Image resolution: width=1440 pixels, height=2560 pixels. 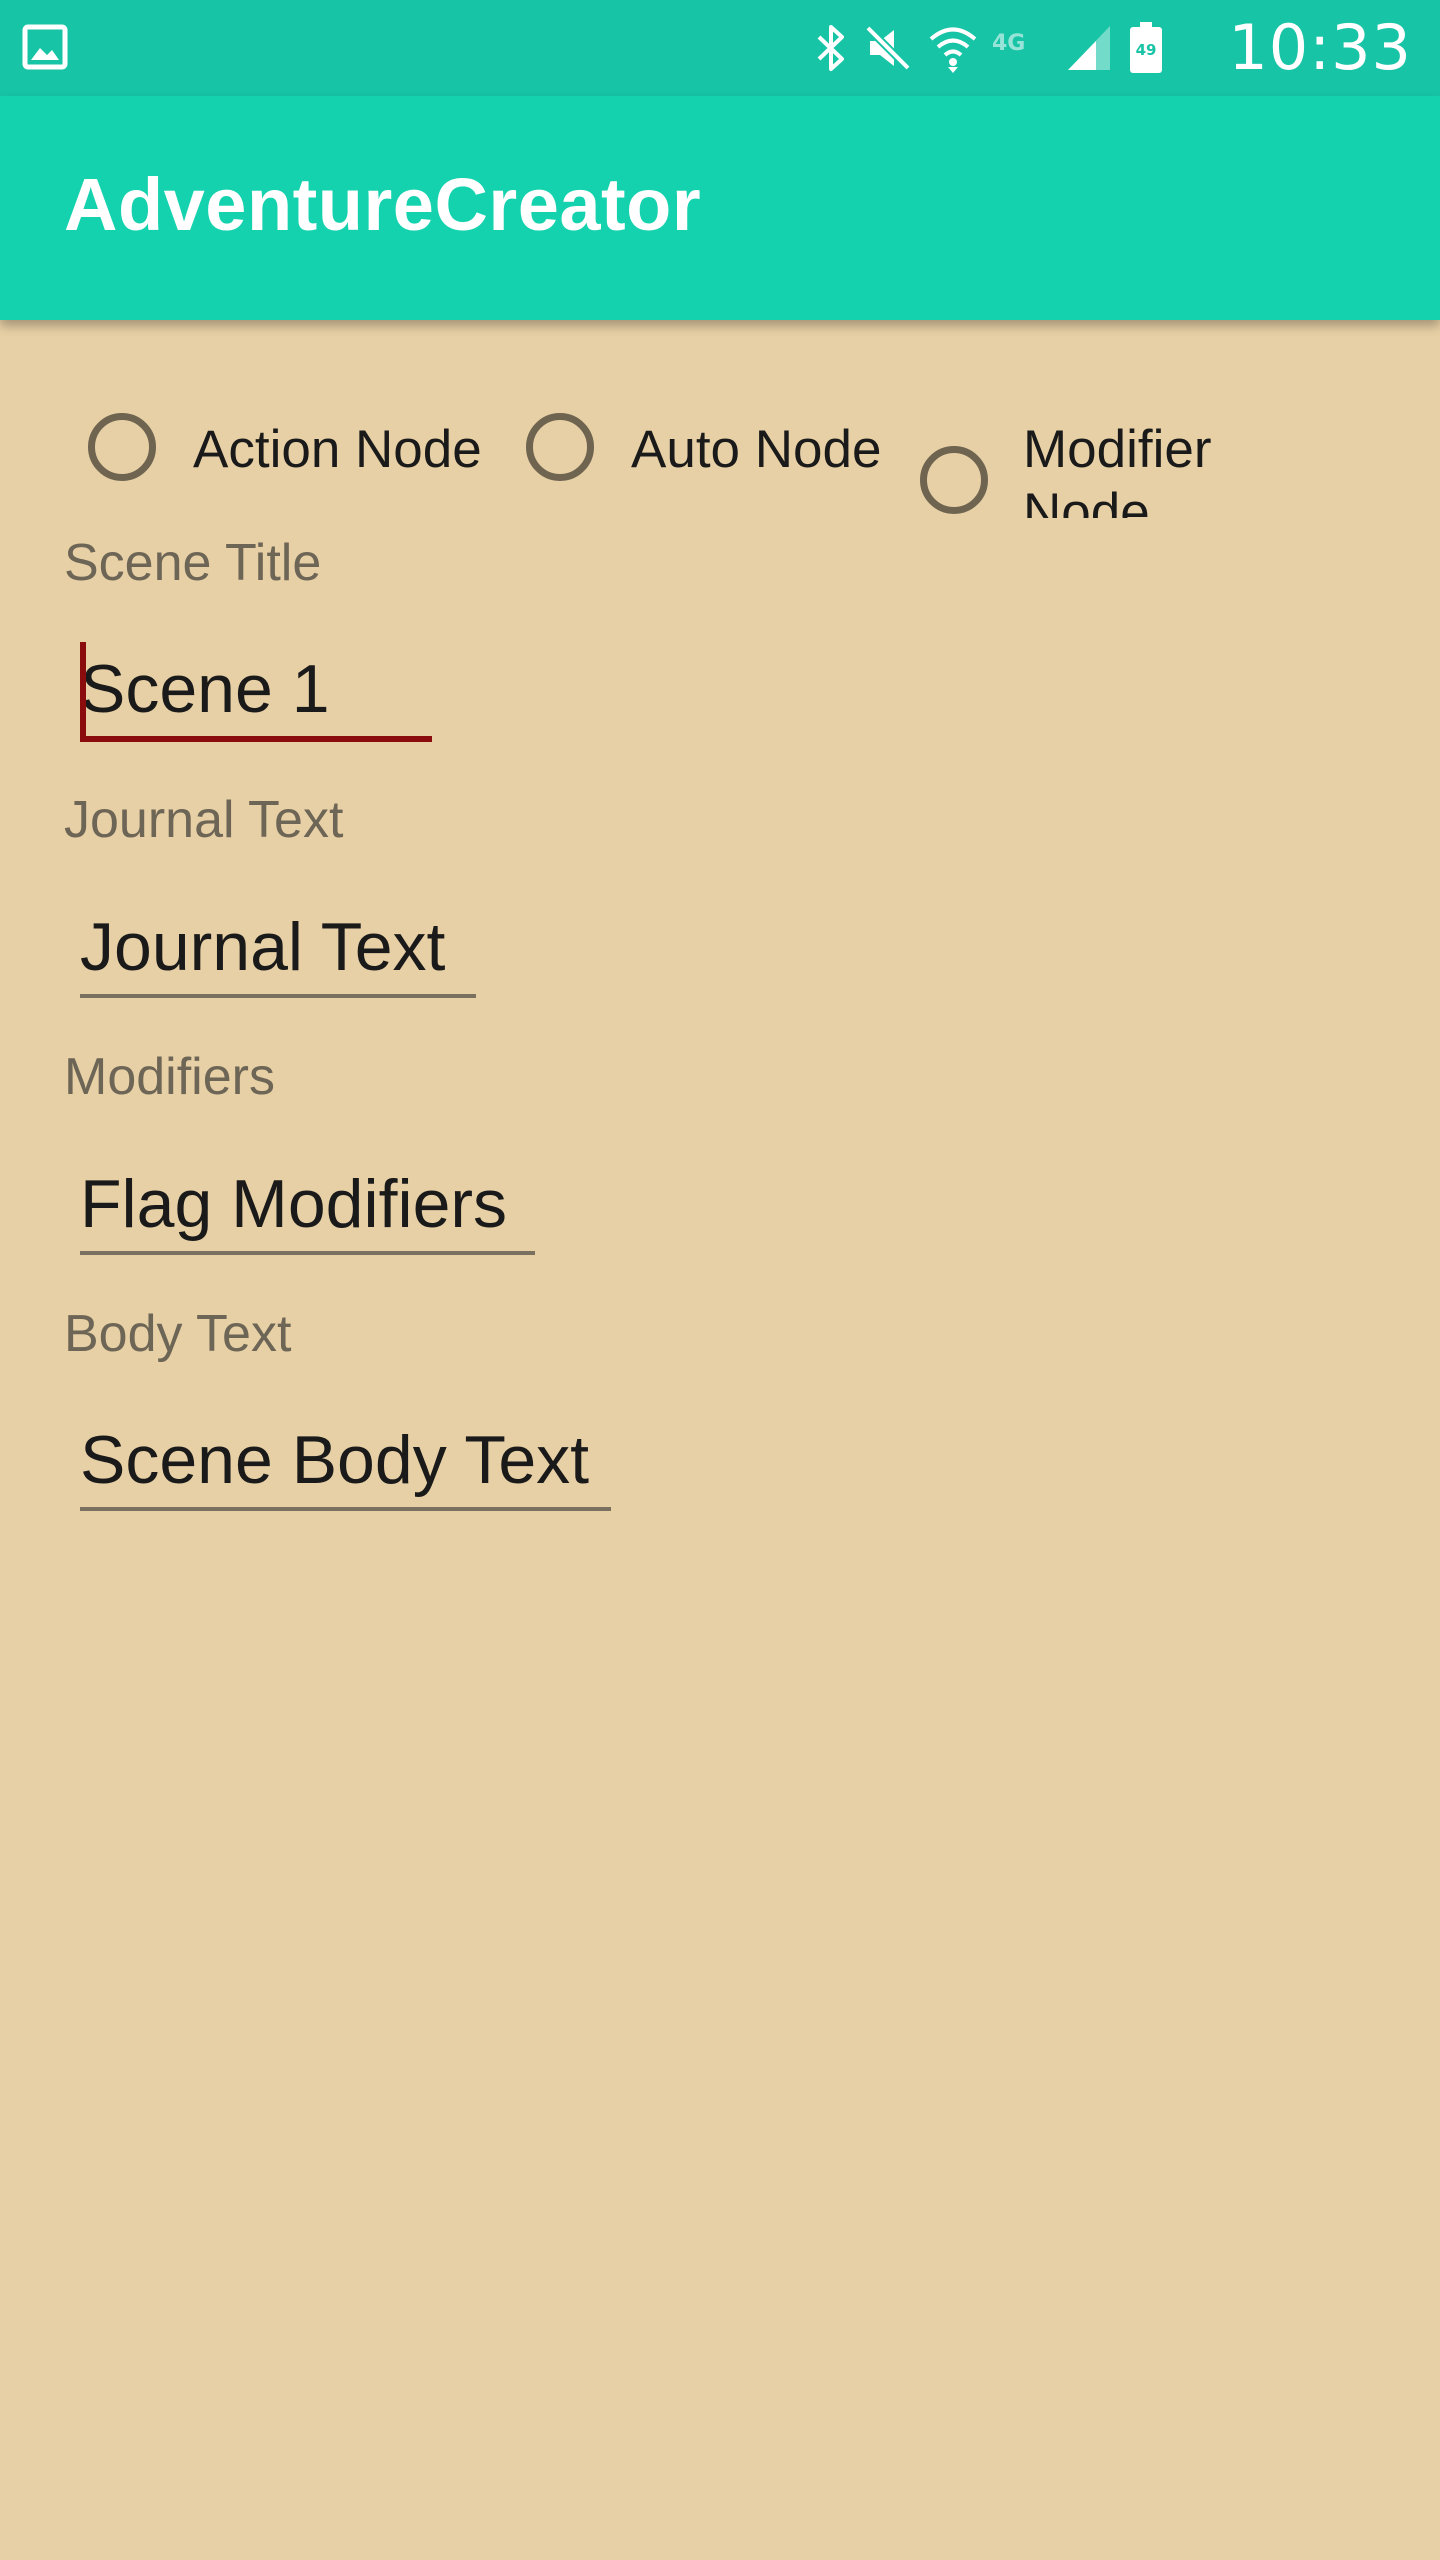 I want to click on scene-title-label: Scene Title, so click(x=193, y=563).